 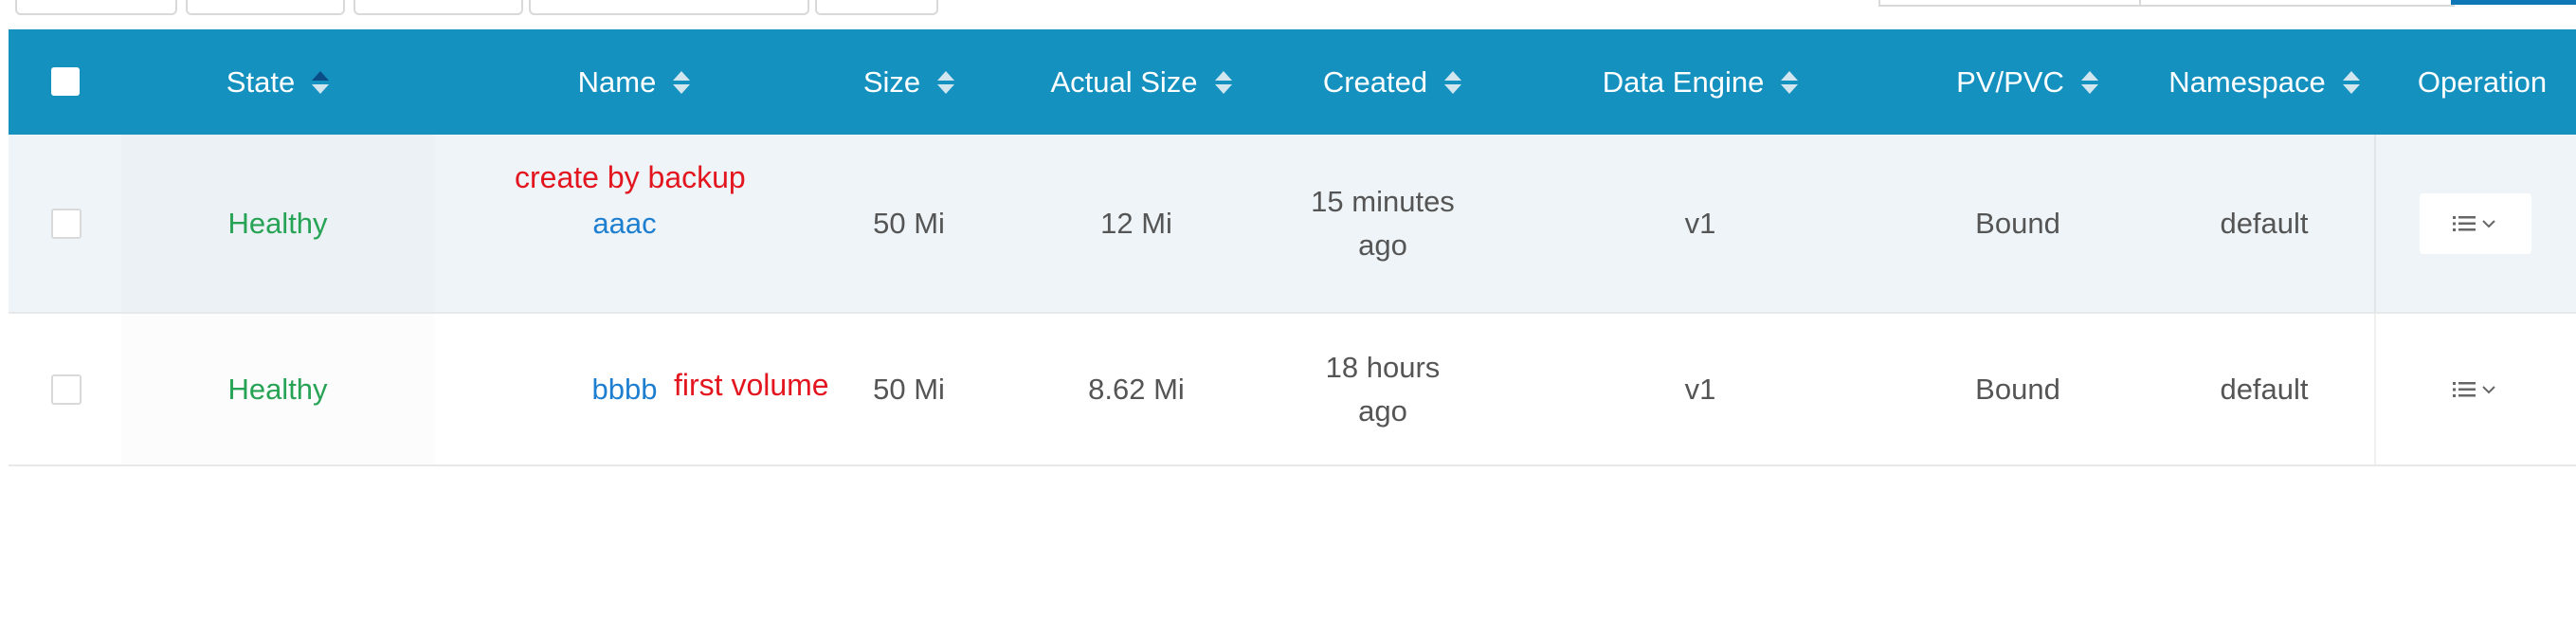 I want to click on column-header-operation: Operation, so click(x=2481, y=82).